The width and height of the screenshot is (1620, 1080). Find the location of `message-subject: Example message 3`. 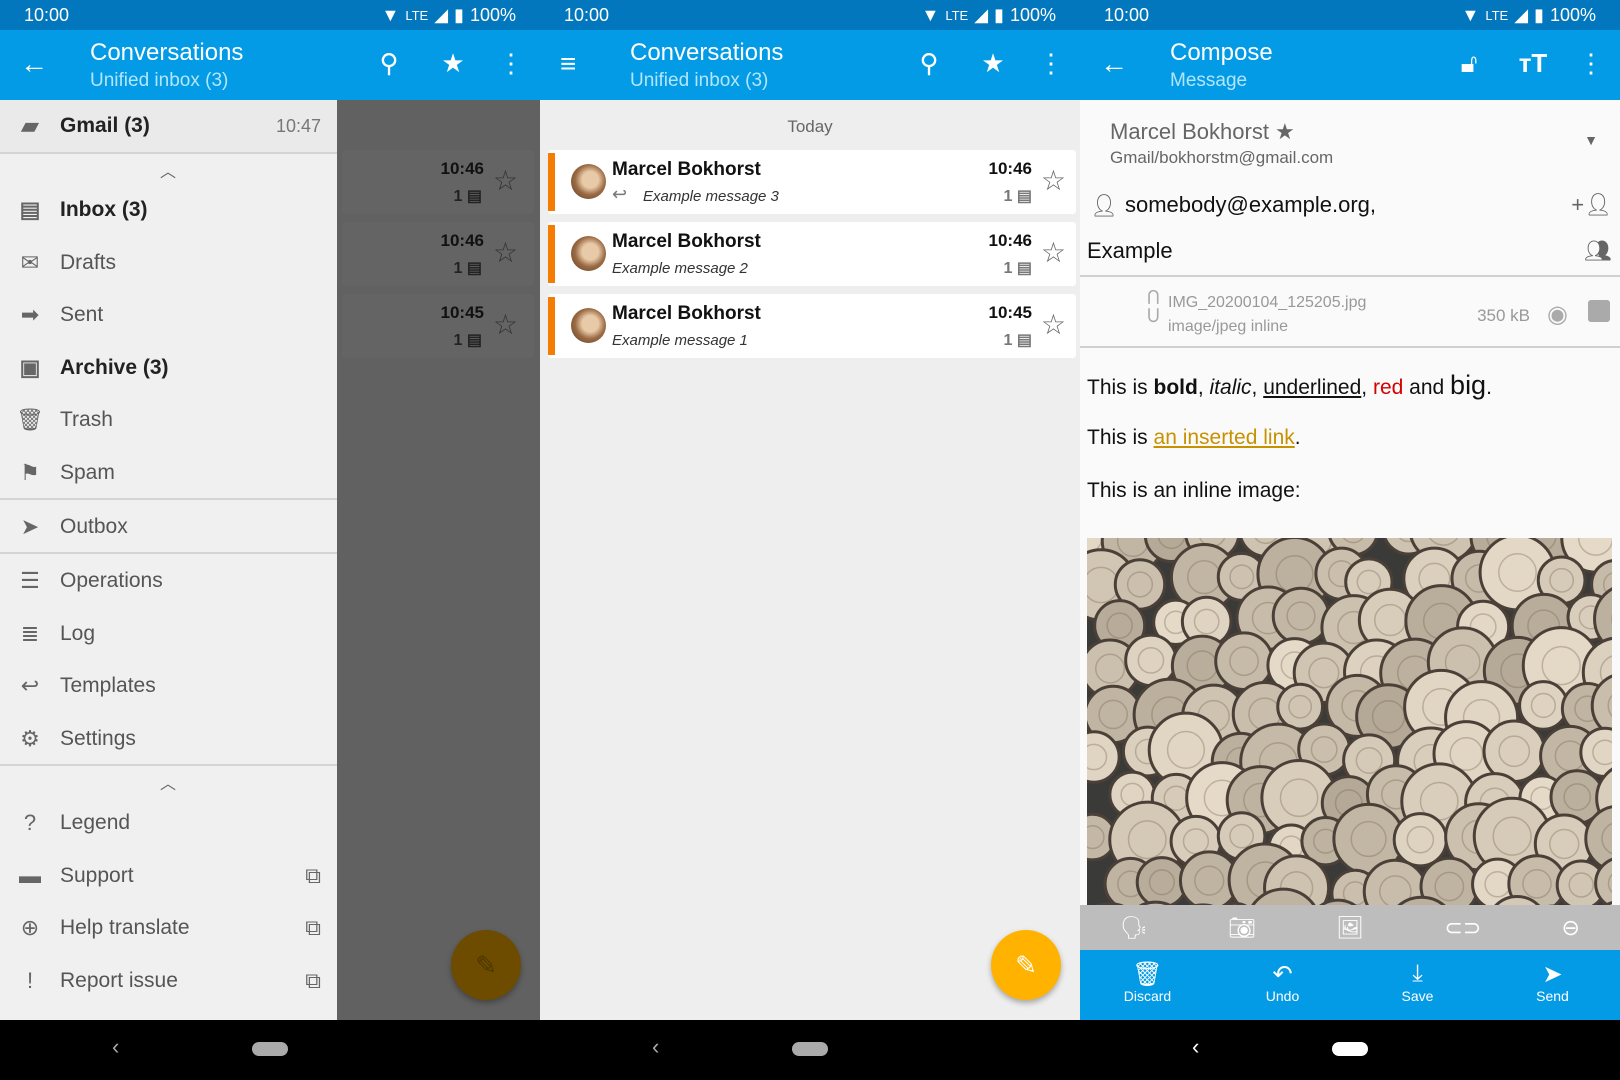

message-subject: Example message 3 is located at coordinates (711, 196).